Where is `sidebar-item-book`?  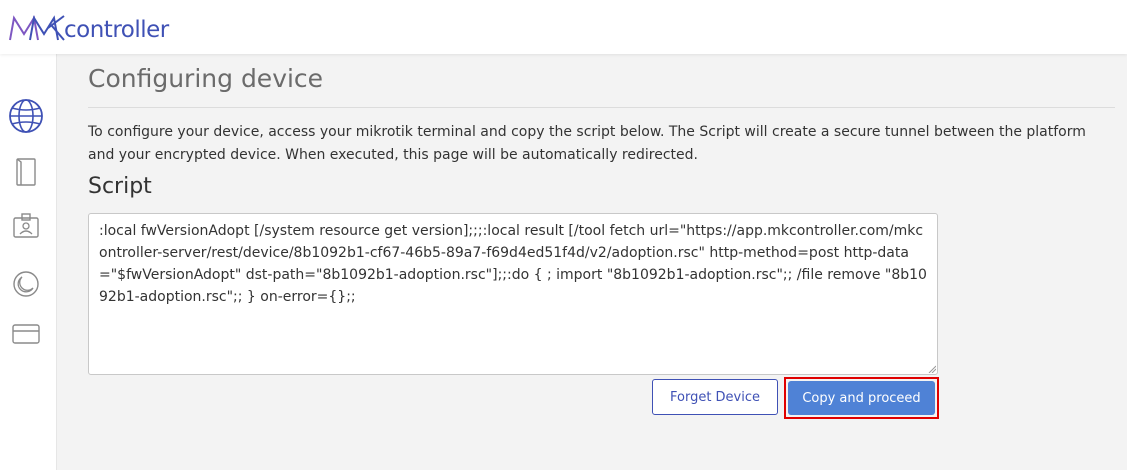 sidebar-item-book is located at coordinates (26, 172).